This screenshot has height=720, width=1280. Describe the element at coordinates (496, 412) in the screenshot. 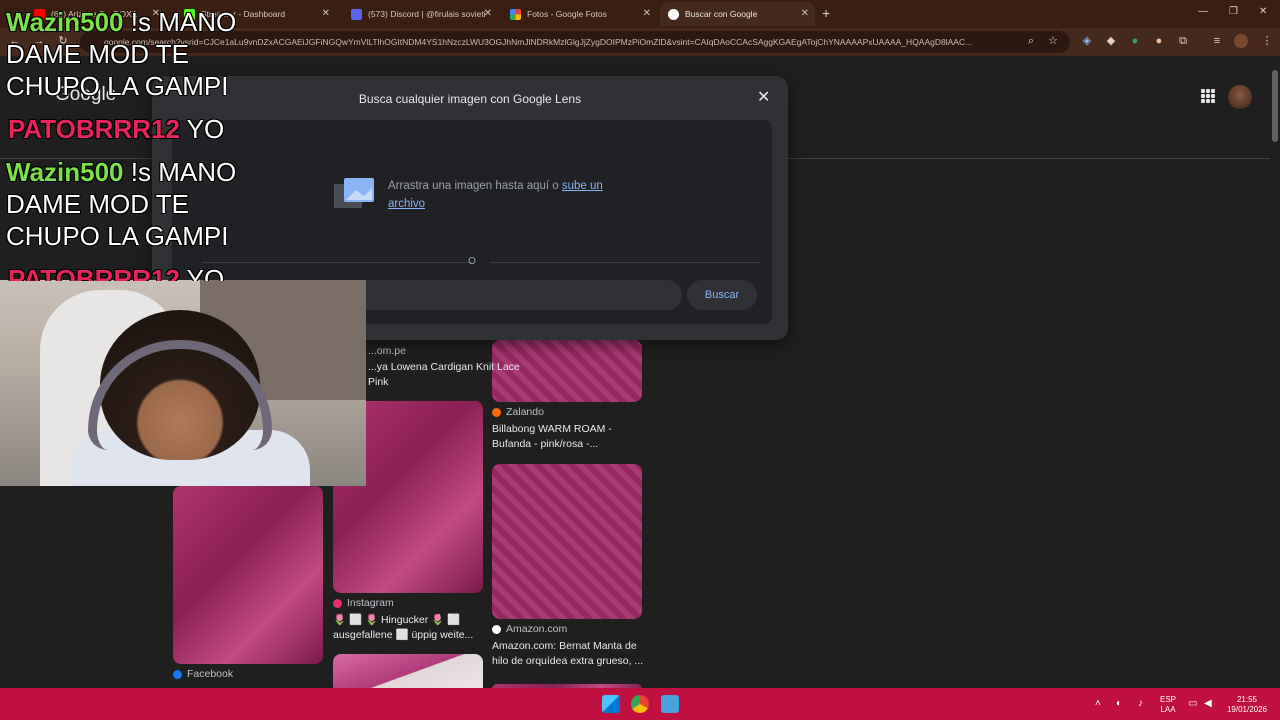

I see `zalando-icon` at that location.